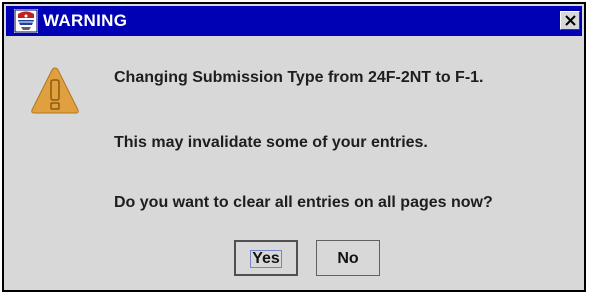 The width and height of the screenshot is (598, 303). I want to click on warning-icon, so click(55, 91).